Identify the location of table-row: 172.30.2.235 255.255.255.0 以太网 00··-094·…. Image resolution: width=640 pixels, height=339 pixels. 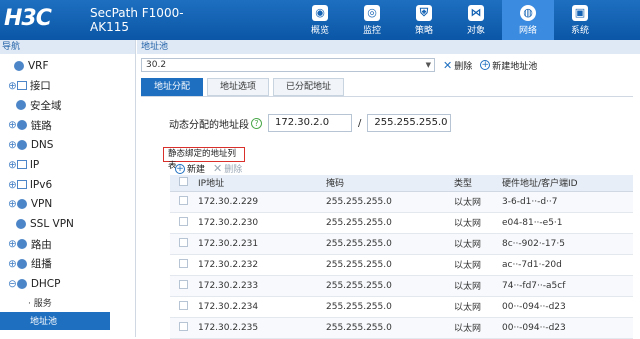
(401, 328).